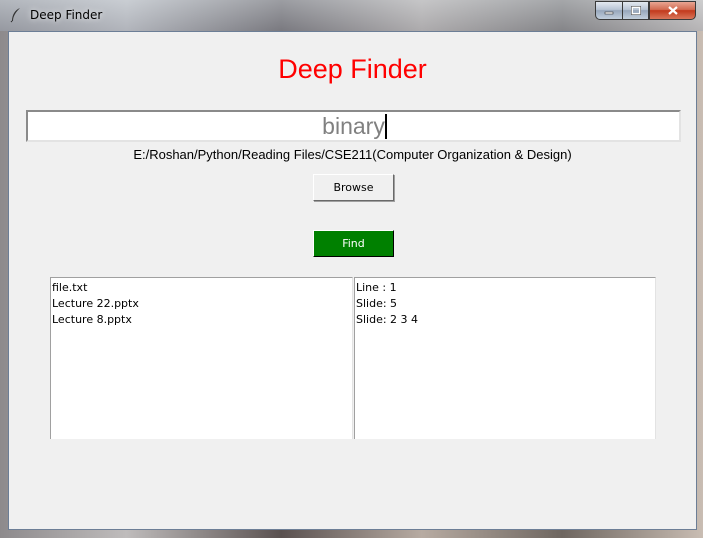 The height and width of the screenshot is (538, 703). What do you see at coordinates (353, 187) in the screenshot?
I see `browse-button: Browse` at bounding box center [353, 187].